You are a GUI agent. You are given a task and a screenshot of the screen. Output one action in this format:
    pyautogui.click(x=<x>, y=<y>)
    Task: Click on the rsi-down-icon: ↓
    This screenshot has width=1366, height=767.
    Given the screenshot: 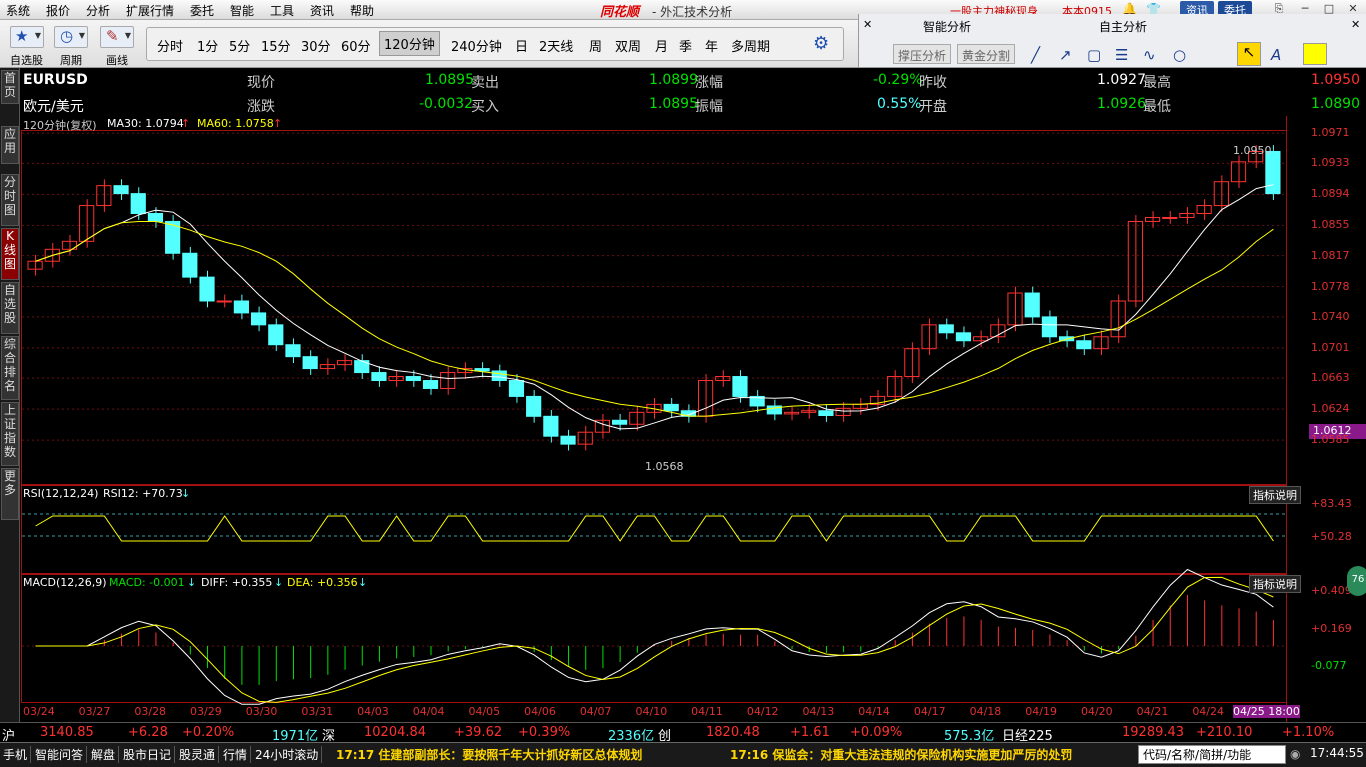 What is the action you would take?
    pyautogui.click(x=186, y=493)
    